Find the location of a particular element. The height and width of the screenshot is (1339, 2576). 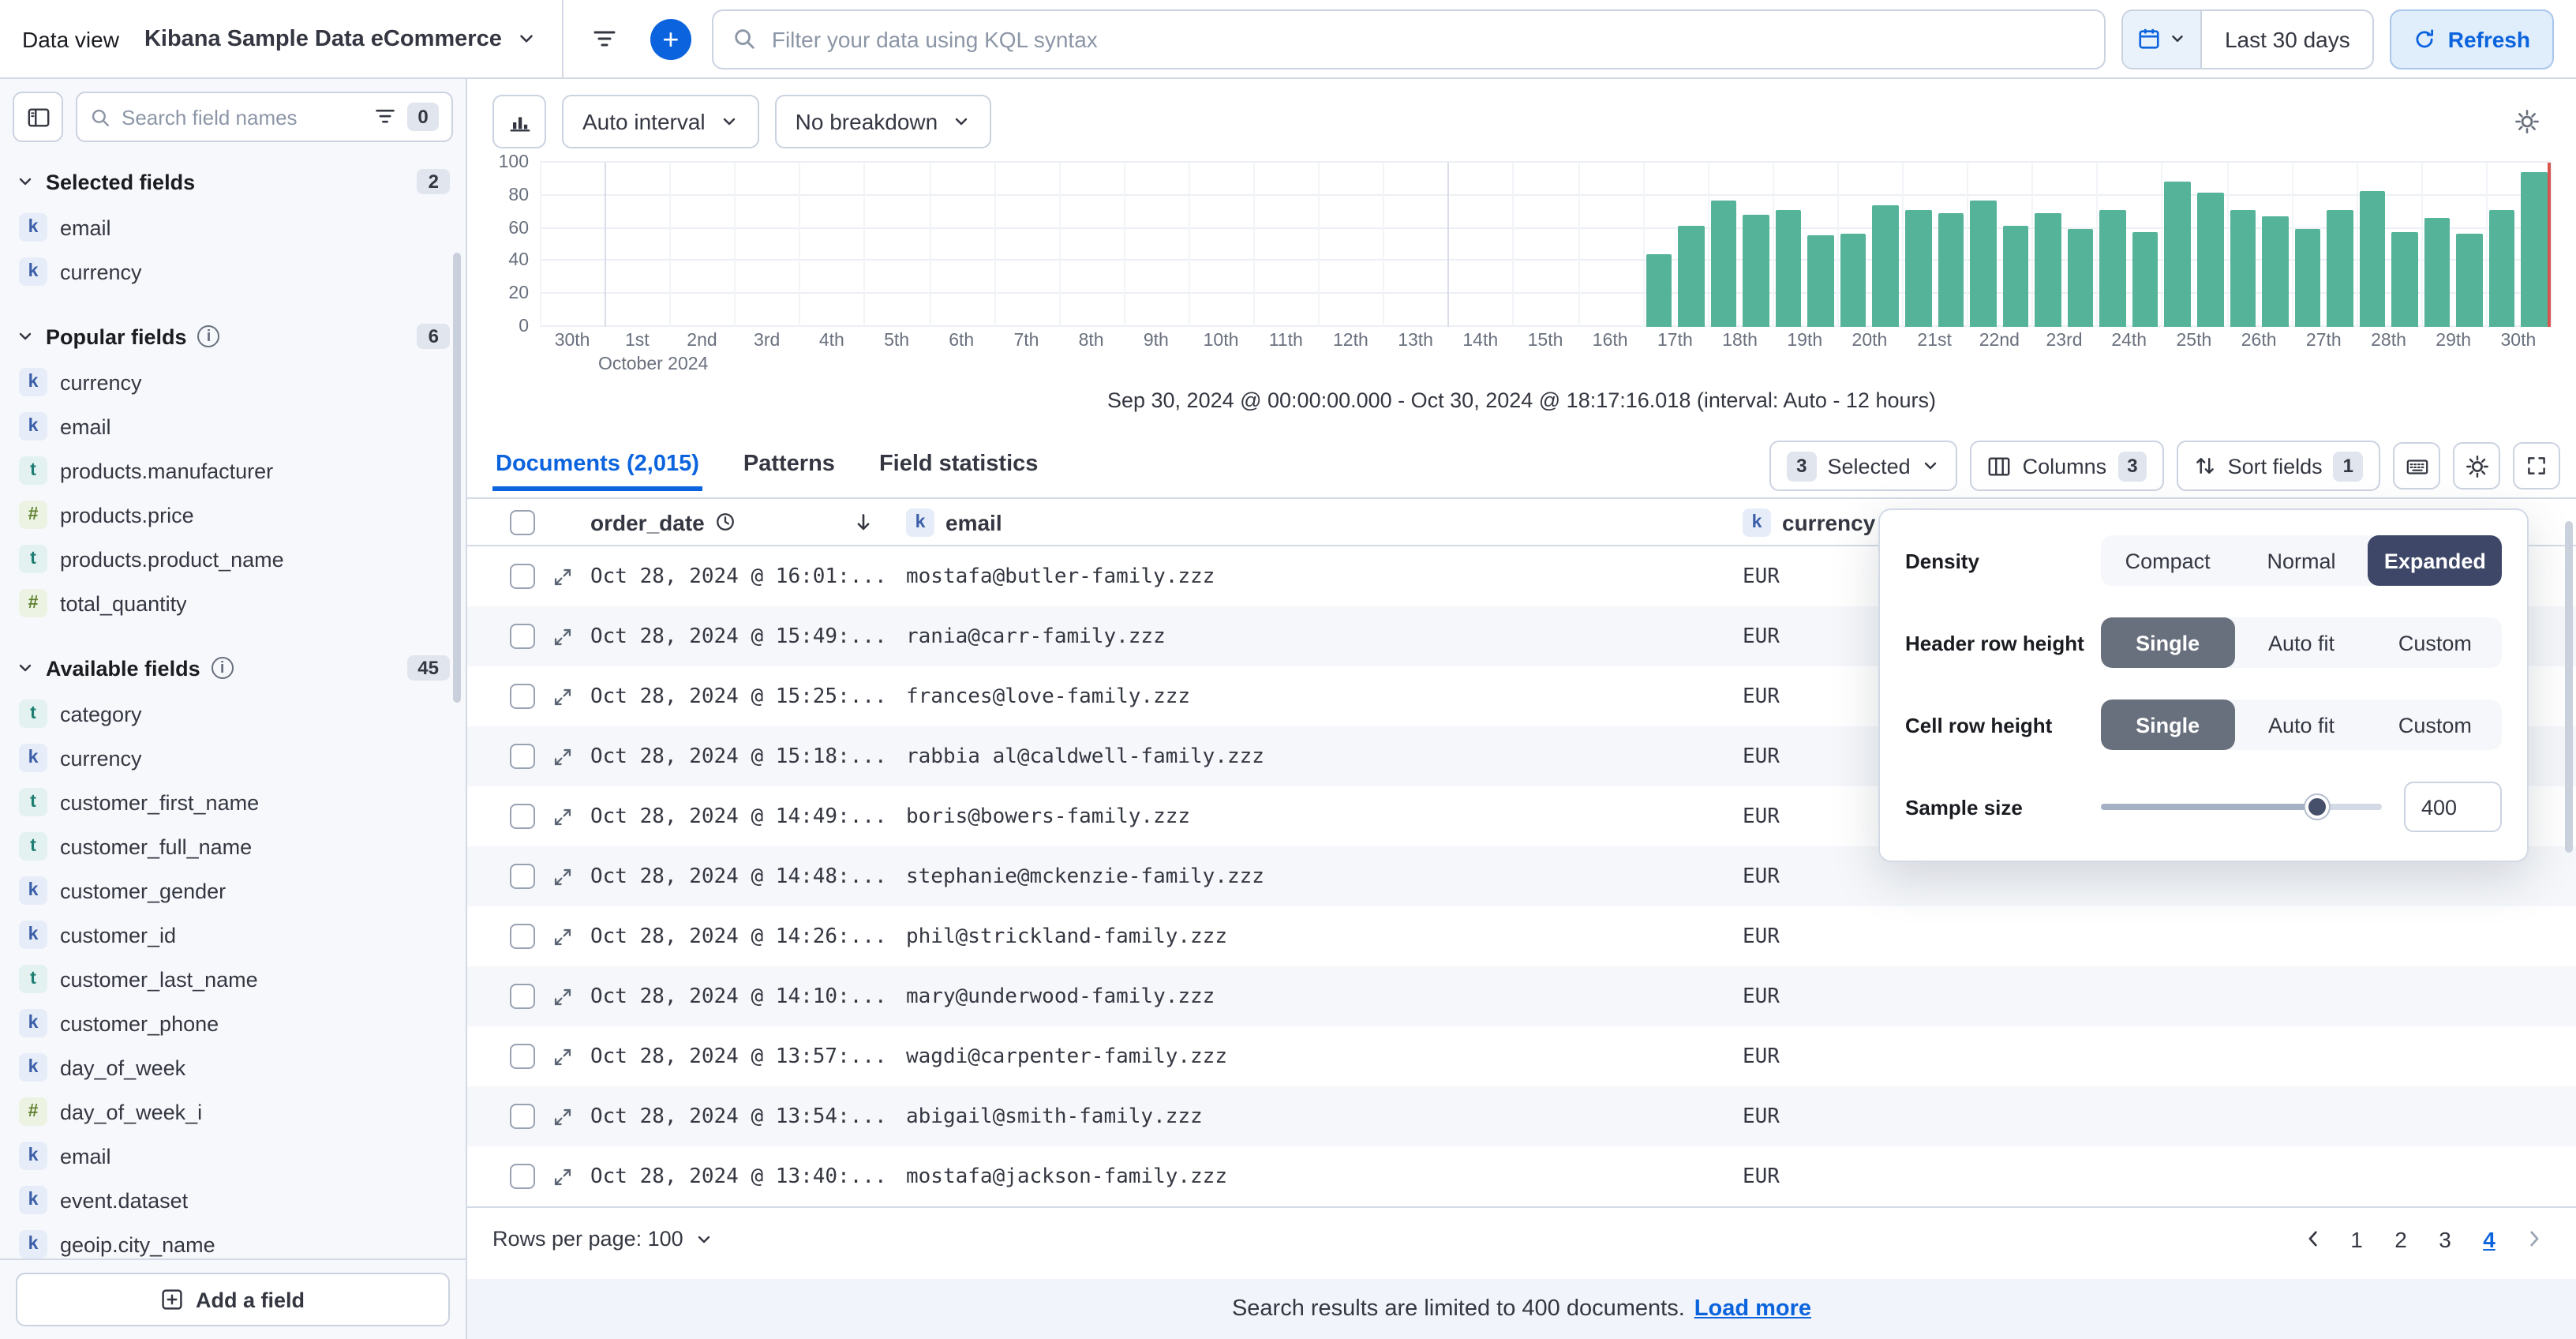

refresh-button: Refresh is located at coordinates (2471, 39).